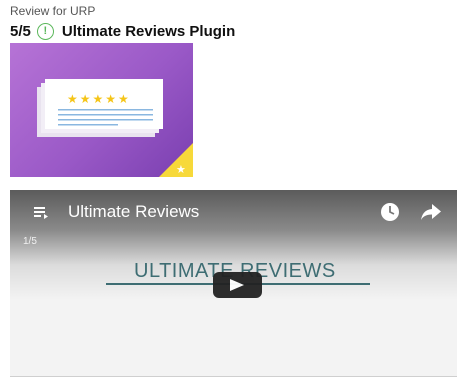 This screenshot has height=379, width=457. I want to click on playlist-icon, so click(43, 212).